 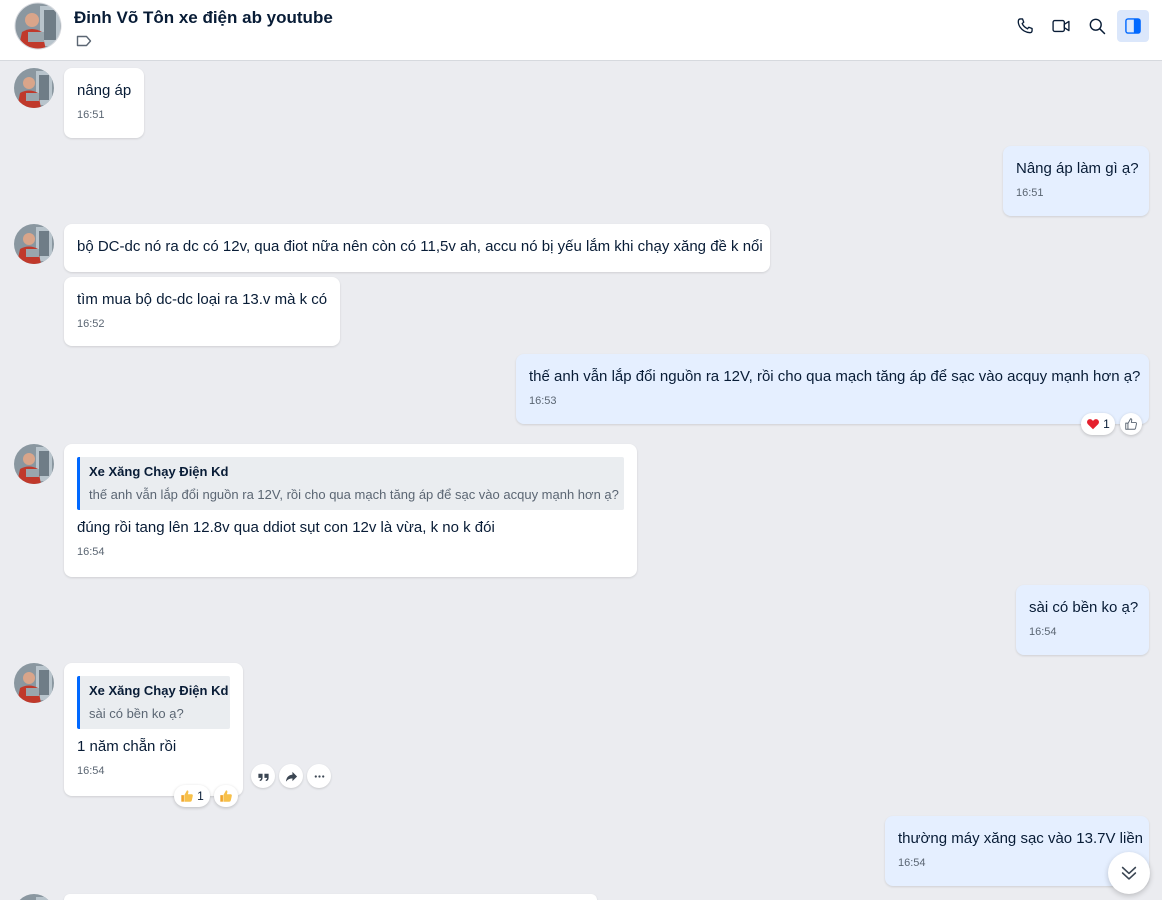 I want to click on tag-icon, so click(x=84, y=41).